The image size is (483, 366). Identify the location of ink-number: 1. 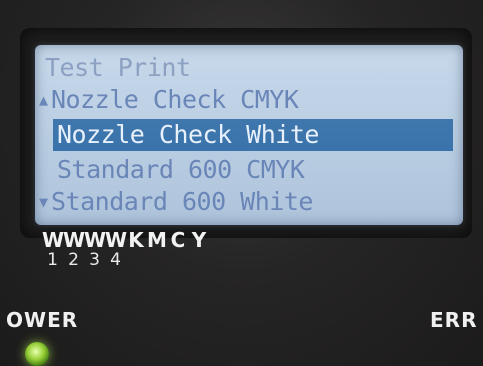
(52, 260).